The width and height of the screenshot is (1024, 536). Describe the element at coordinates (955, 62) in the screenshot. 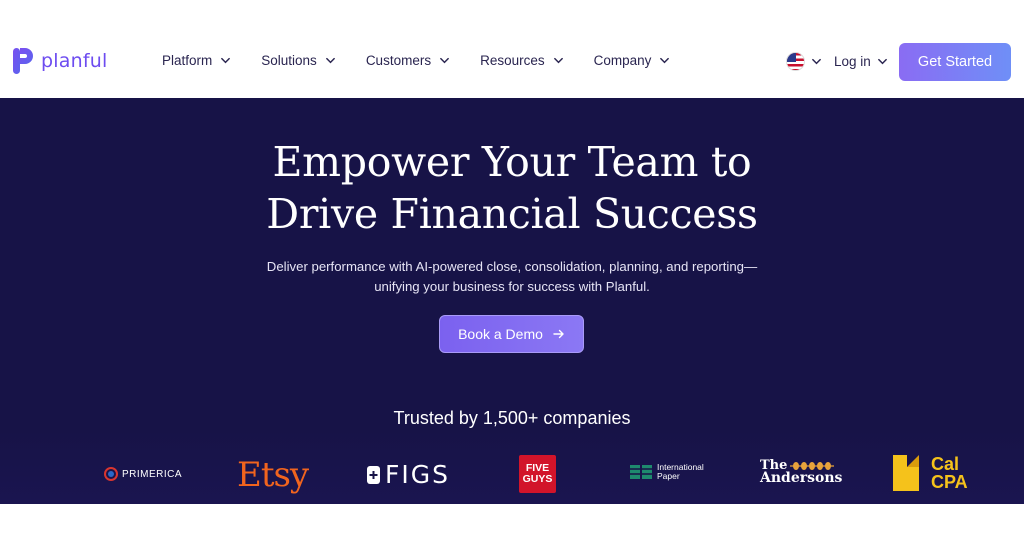

I see `get-started-button: Get Started` at that location.